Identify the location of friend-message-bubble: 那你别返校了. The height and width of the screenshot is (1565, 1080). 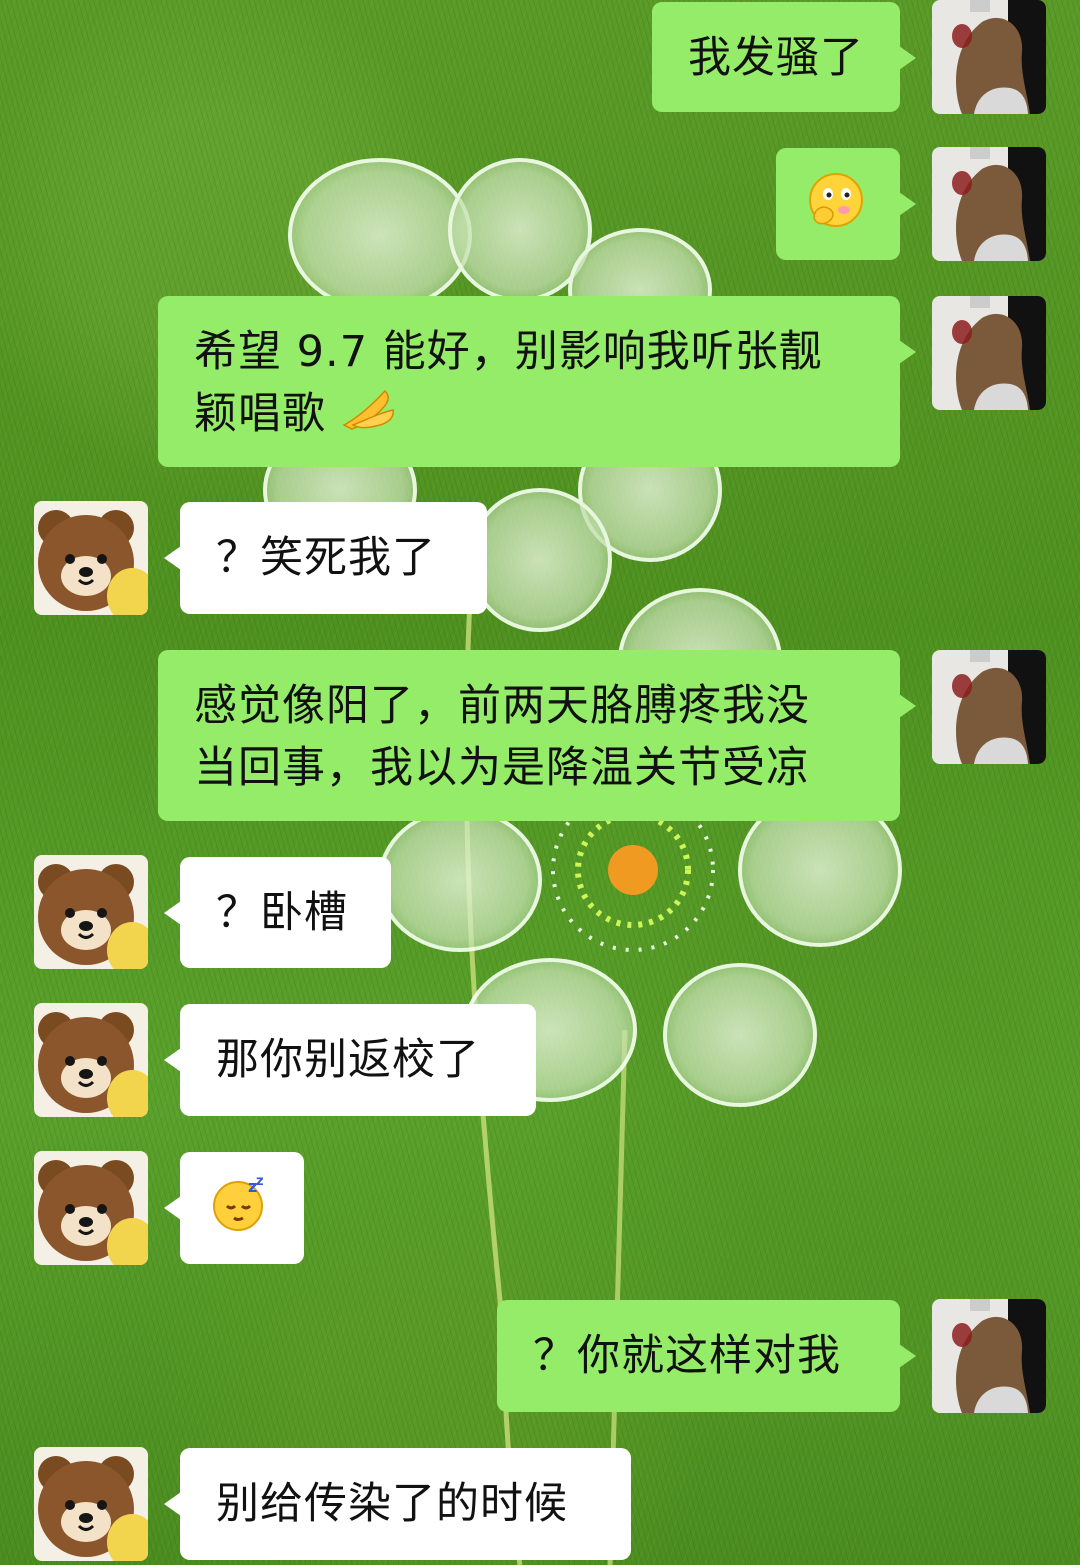
(350, 1060).